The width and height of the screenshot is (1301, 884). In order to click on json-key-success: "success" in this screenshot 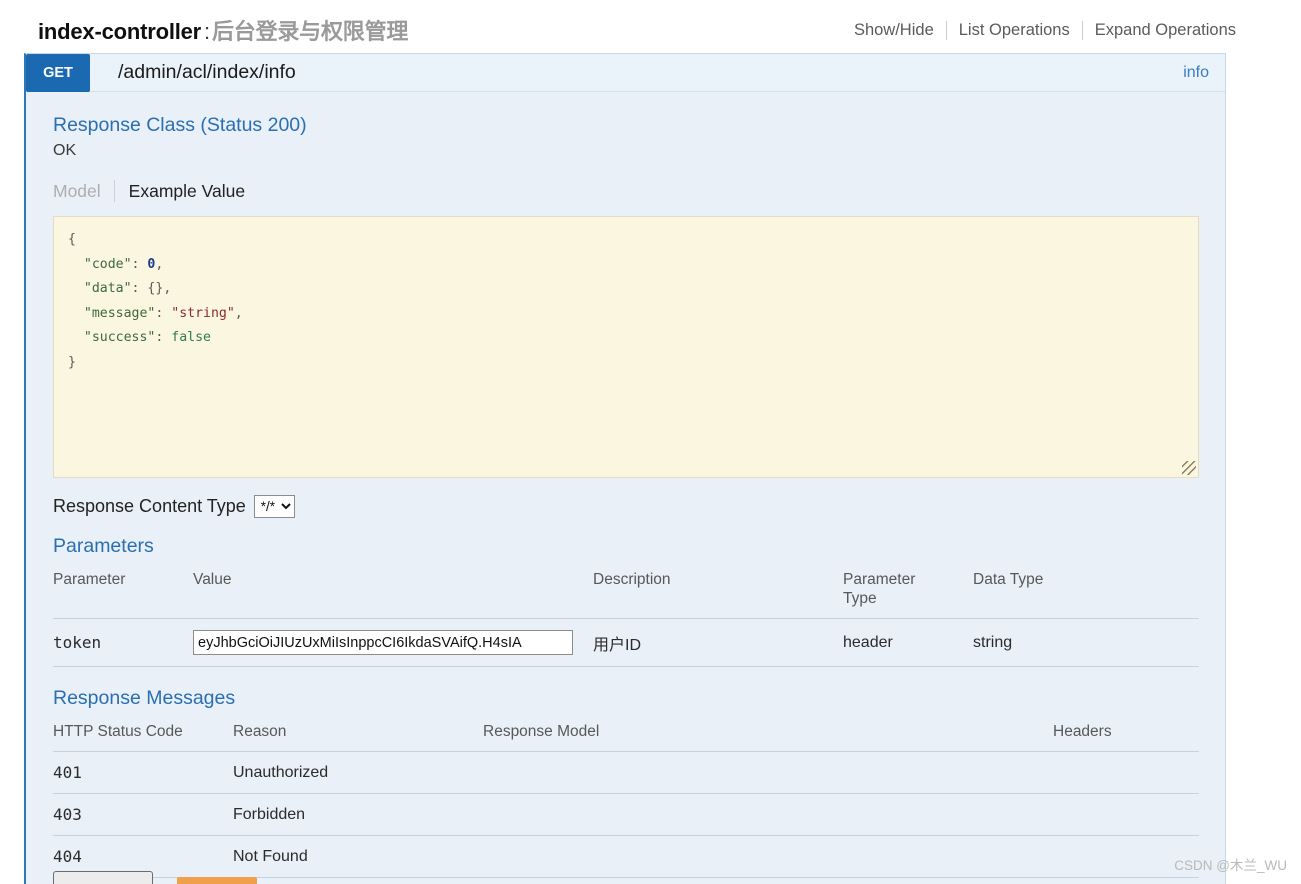, I will do `click(119, 337)`.